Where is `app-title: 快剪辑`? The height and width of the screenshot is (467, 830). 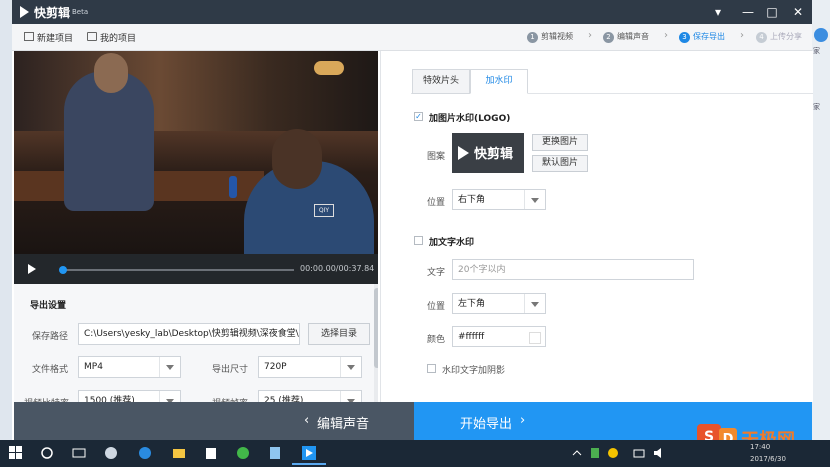 app-title: 快剪辑 is located at coordinates (52, 13).